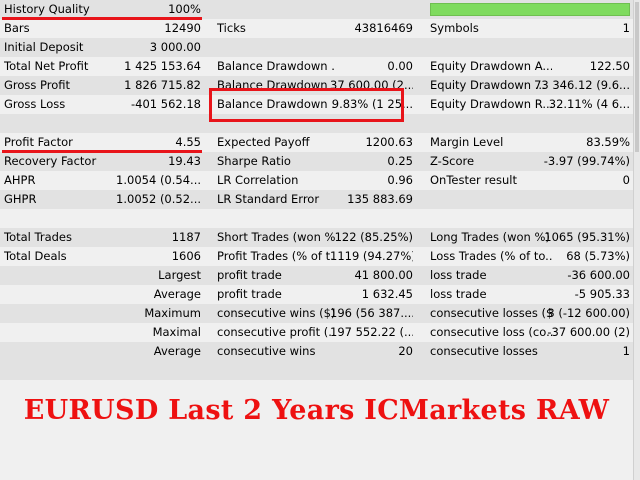 The width and height of the screenshot is (640, 480). What do you see at coordinates (231, 28) in the screenshot?
I see `metric-label: Ticks` at bounding box center [231, 28].